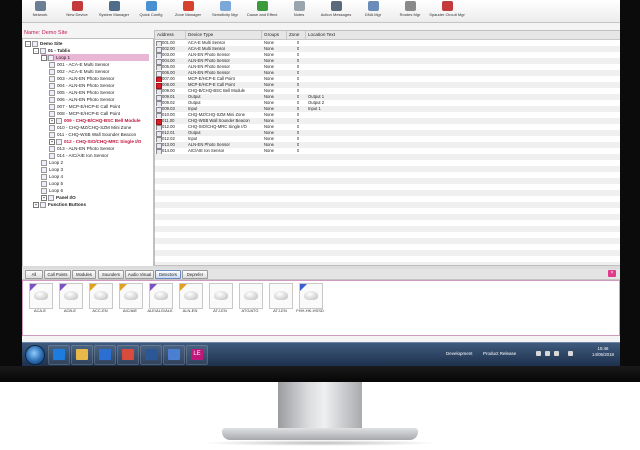 The height and width of the screenshot is (450, 640). What do you see at coordinates (92, 134) in the screenshot?
I see `tree-node: 011 - CHQ-WSB Wall Sounder Beacon` at bounding box center [92, 134].